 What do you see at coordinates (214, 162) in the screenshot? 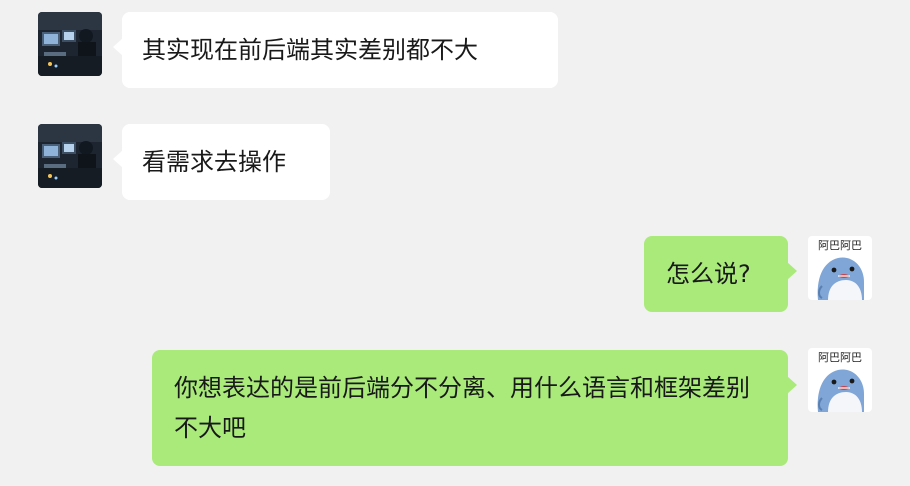
I see `message-text: 看需求去操作` at bounding box center [214, 162].